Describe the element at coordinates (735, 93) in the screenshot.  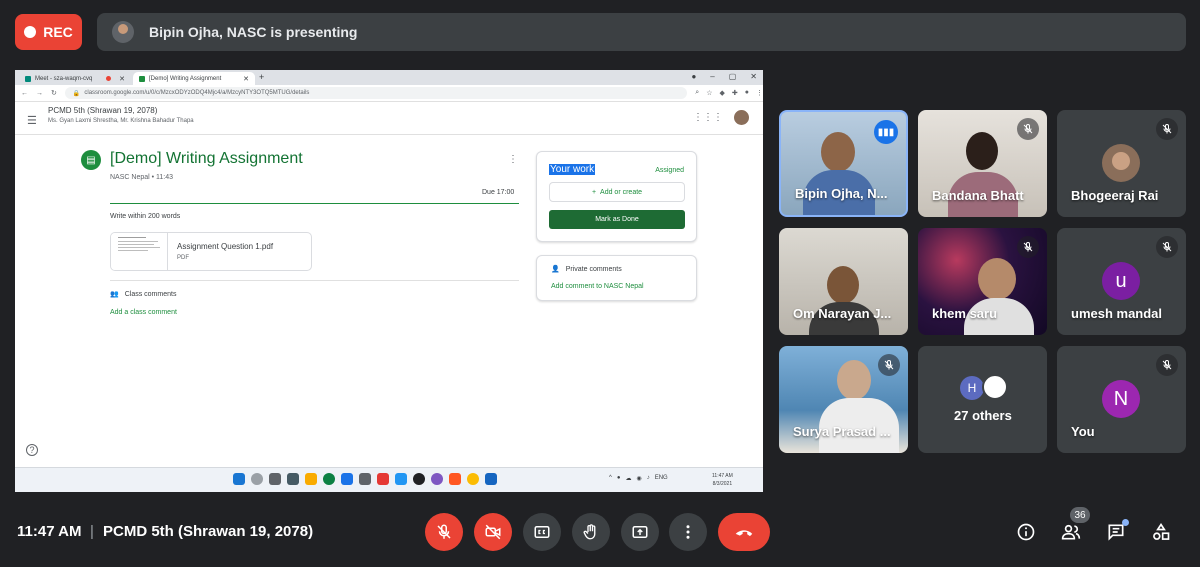
I see `puzzle-icon: ✚` at that location.